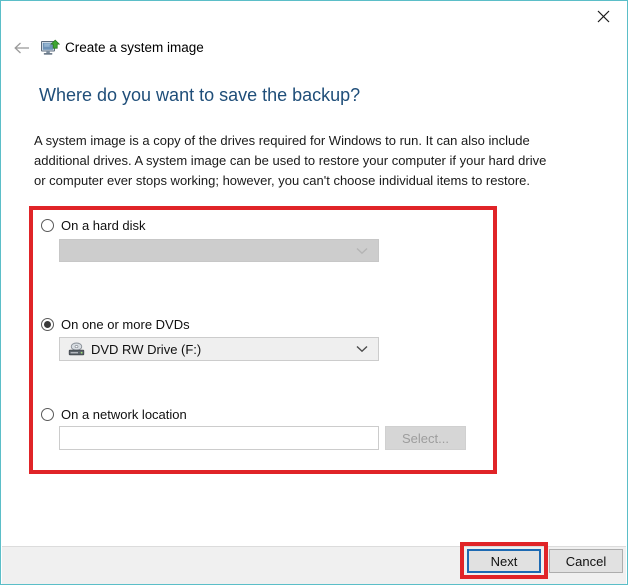  I want to click on nav-row: Create a system image, so click(314, 48).